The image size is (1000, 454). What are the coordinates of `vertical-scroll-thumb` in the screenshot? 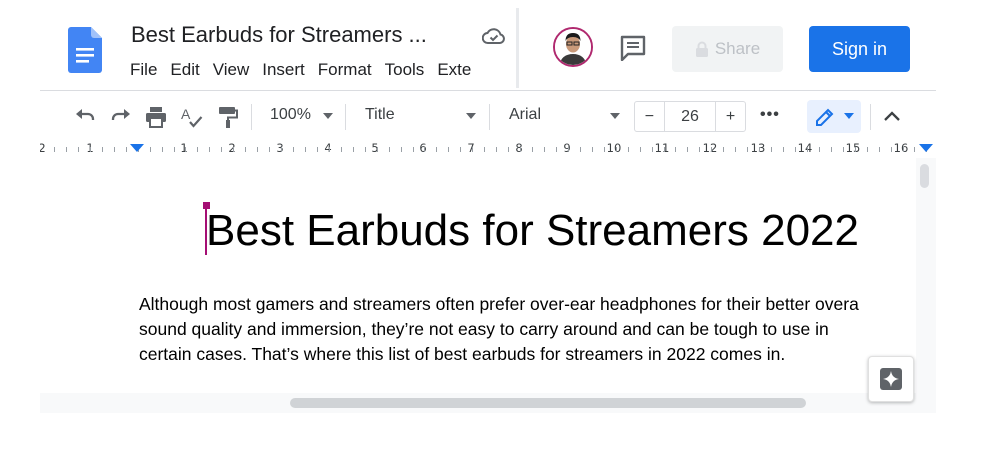 It's located at (924, 176).